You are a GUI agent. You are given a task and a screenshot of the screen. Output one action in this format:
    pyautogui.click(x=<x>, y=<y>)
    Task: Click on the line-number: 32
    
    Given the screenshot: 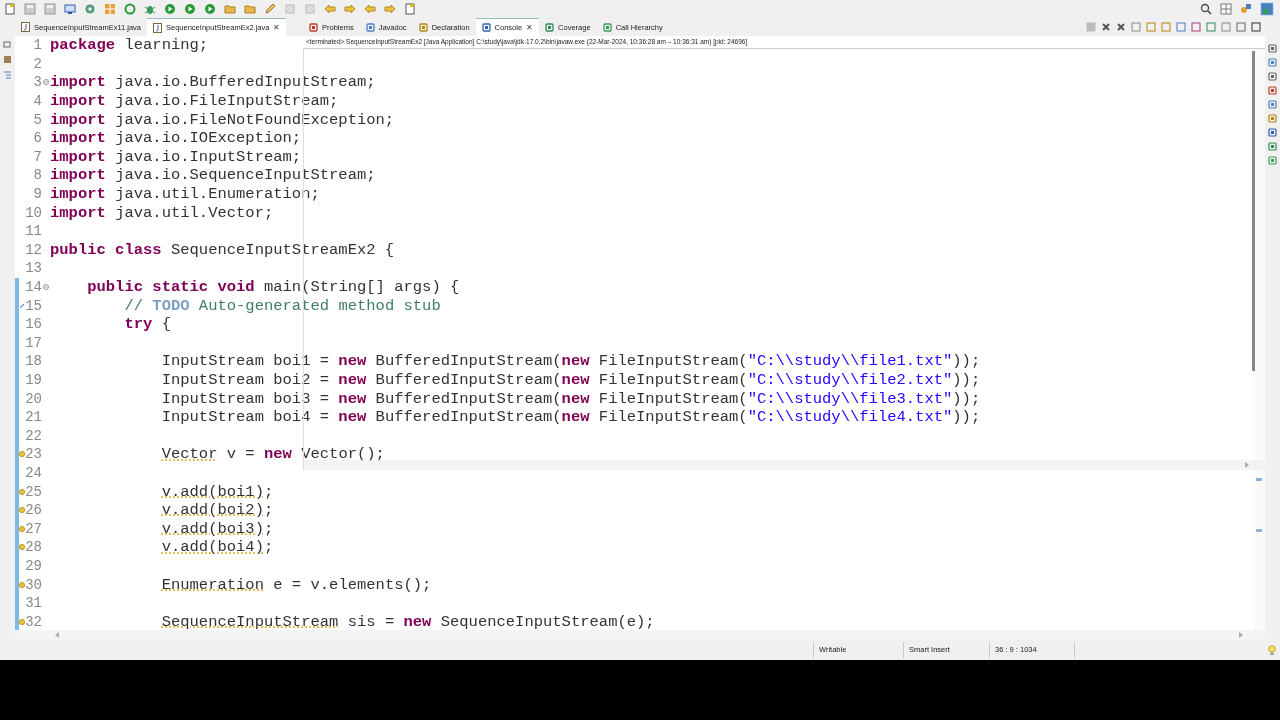 What is the action you would take?
    pyautogui.click(x=33, y=621)
    